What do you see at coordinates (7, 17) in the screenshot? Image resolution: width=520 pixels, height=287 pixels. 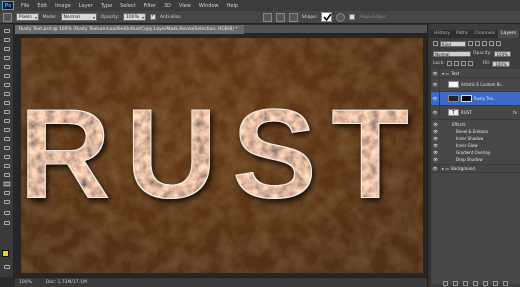 I see `shape-tool-icon` at bounding box center [7, 17].